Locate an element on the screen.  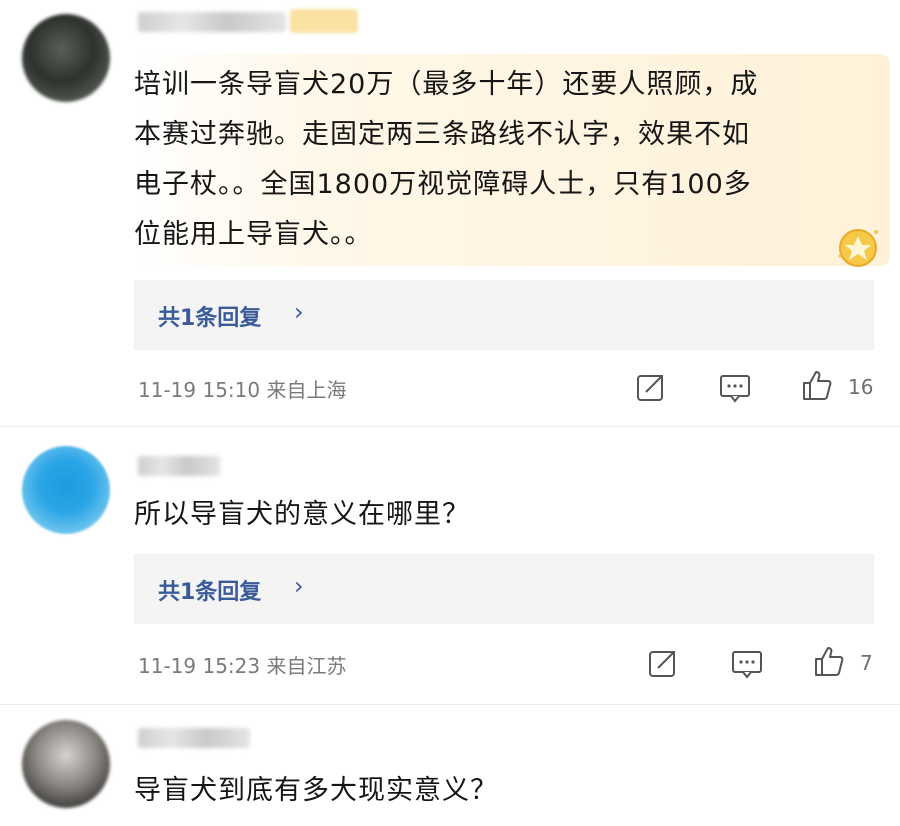
comment-text: 导盲犬到底有多大现实意义？ is located at coordinates (316, 790).